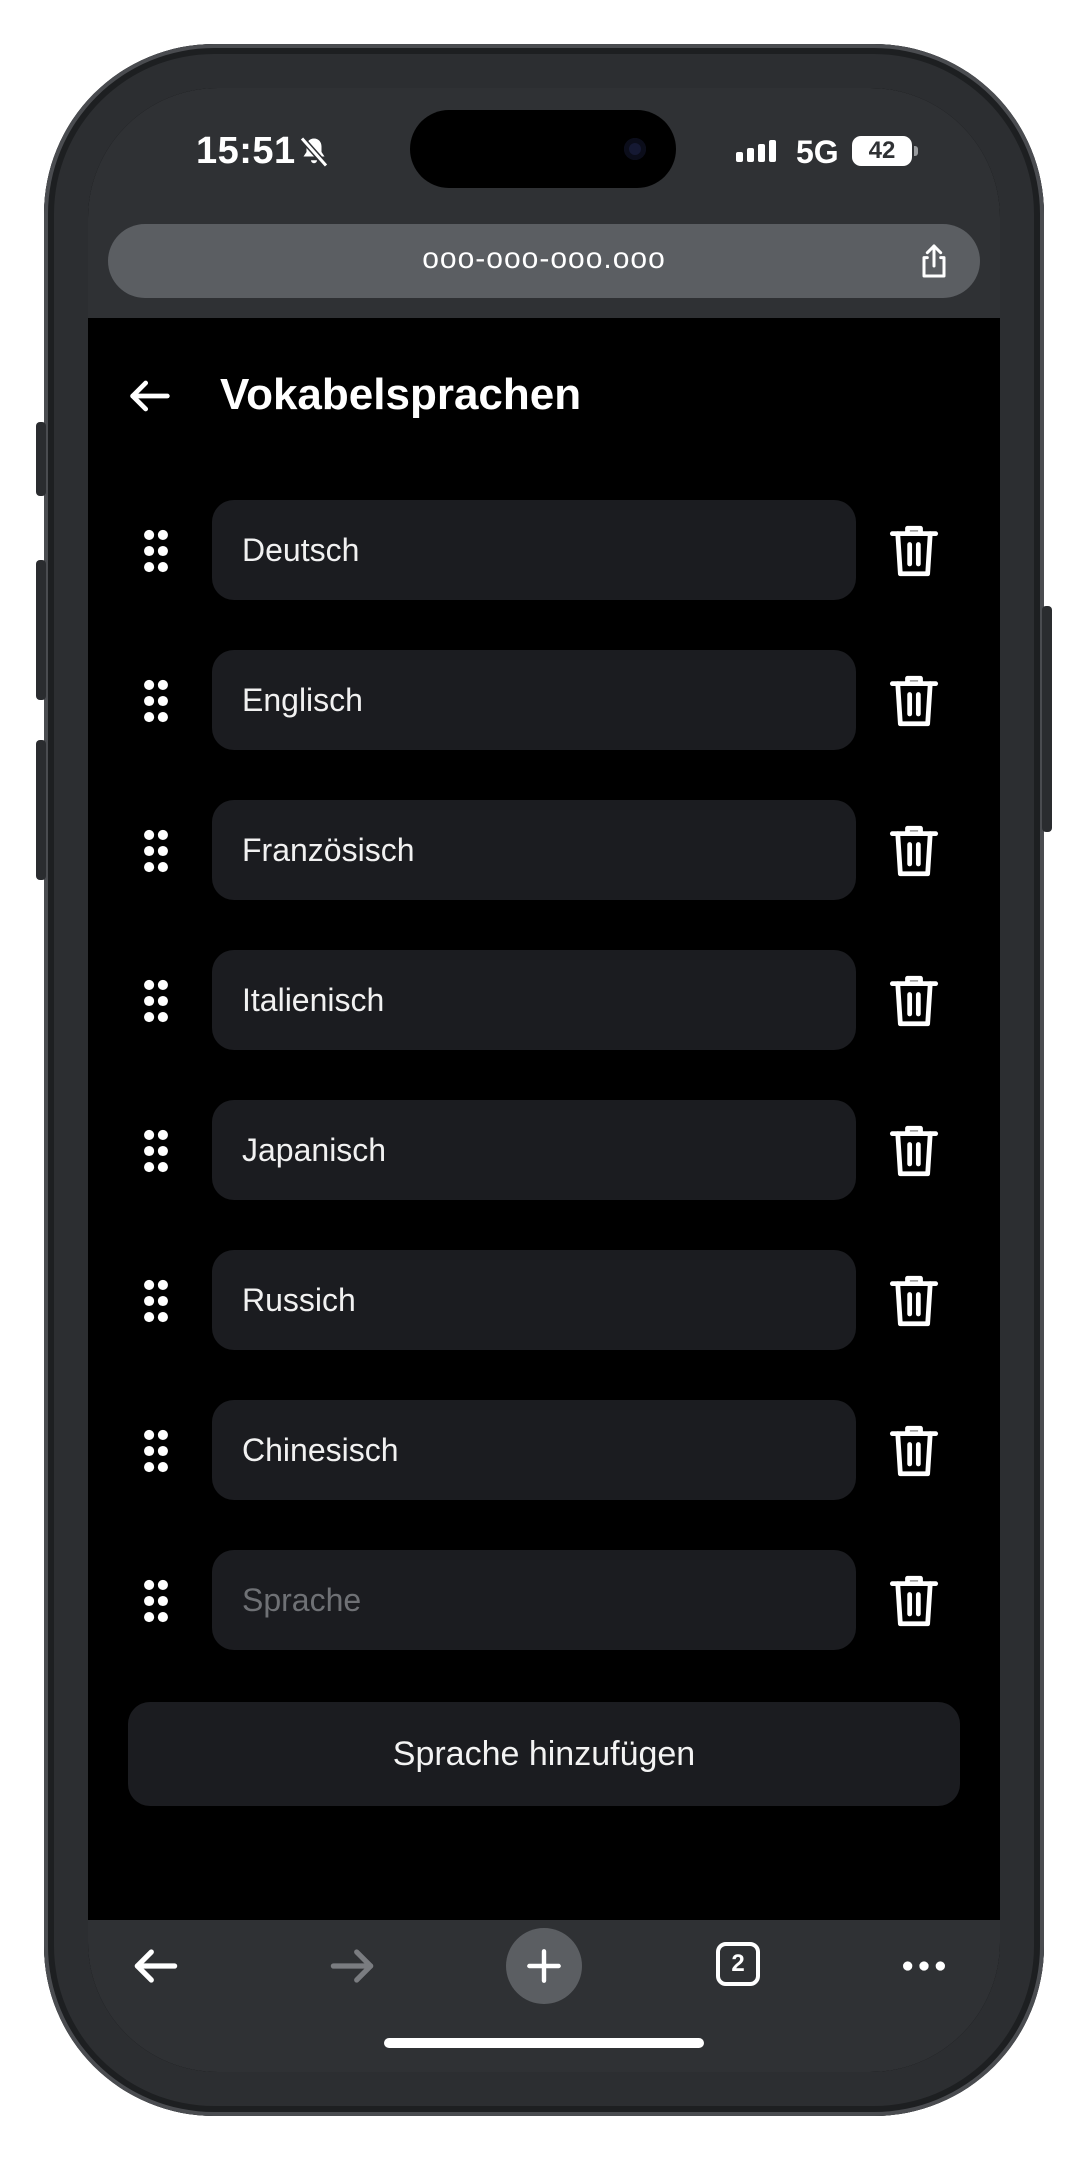  What do you see at coordinates (817, 152) in the screenshot?
I see `network-type: 5G` at bounding box center [817, 152].